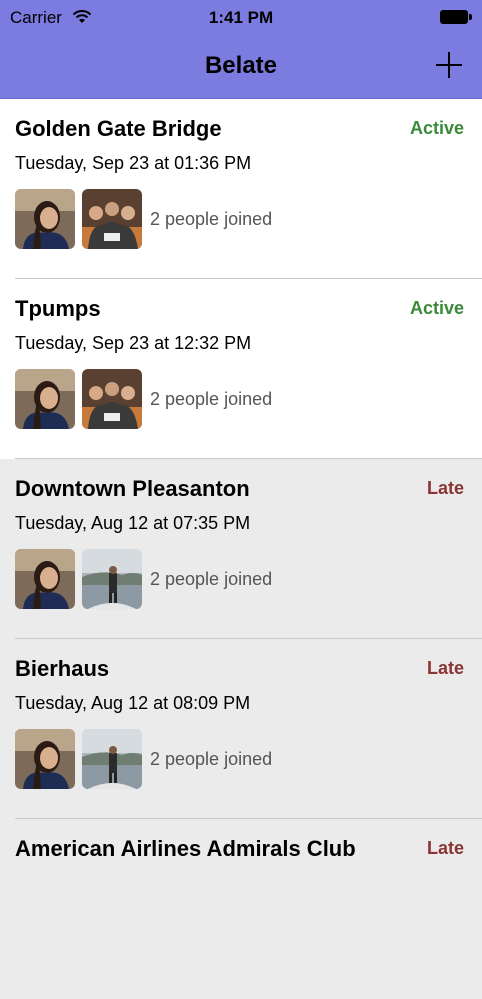 The height and width of the screenshot is (999, 482). Describe the element at coordinates (118, 128) in the screenshot. I see `event-title: Golden Gate Bridge` at that location.